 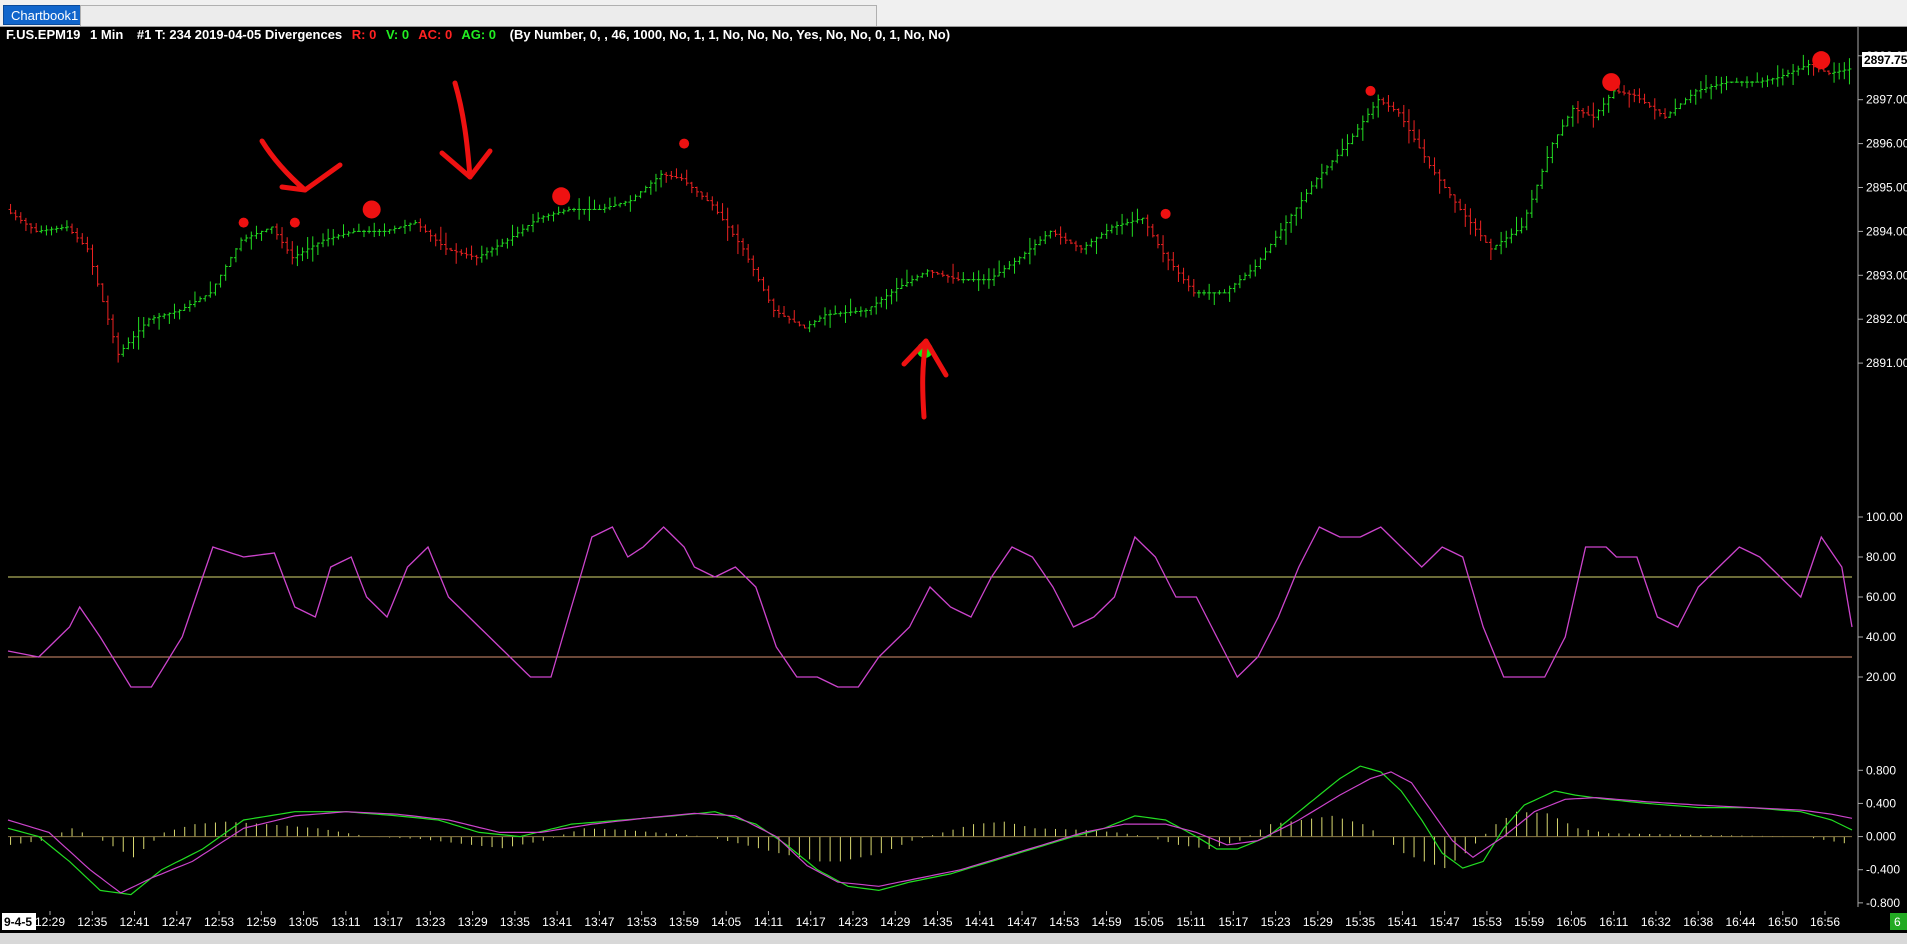 What do you see at coordinates (1571, 922) in the screenshot?
I see `time-tick-label: 16:05` at bounding box center [1571, 922].